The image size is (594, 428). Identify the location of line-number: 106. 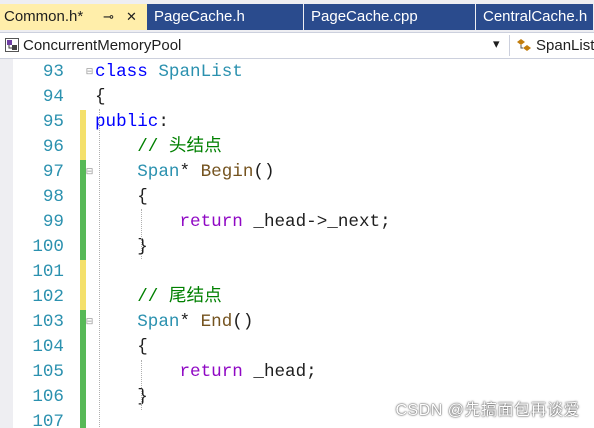
(48, 397).